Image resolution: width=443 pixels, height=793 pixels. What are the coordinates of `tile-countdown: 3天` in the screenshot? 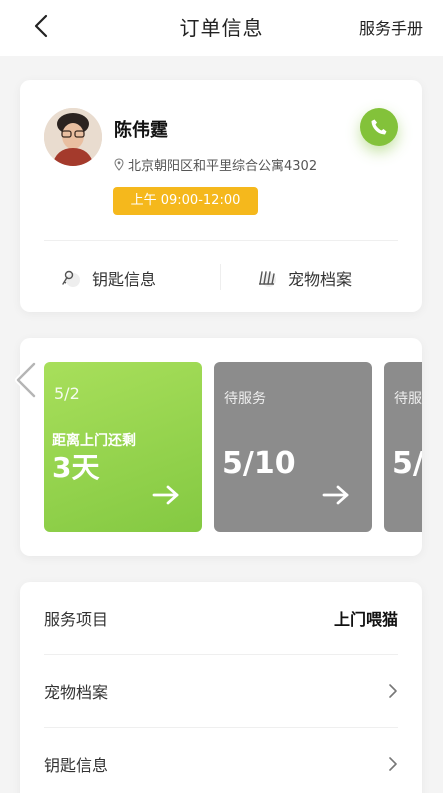 It's located at (76, 467).